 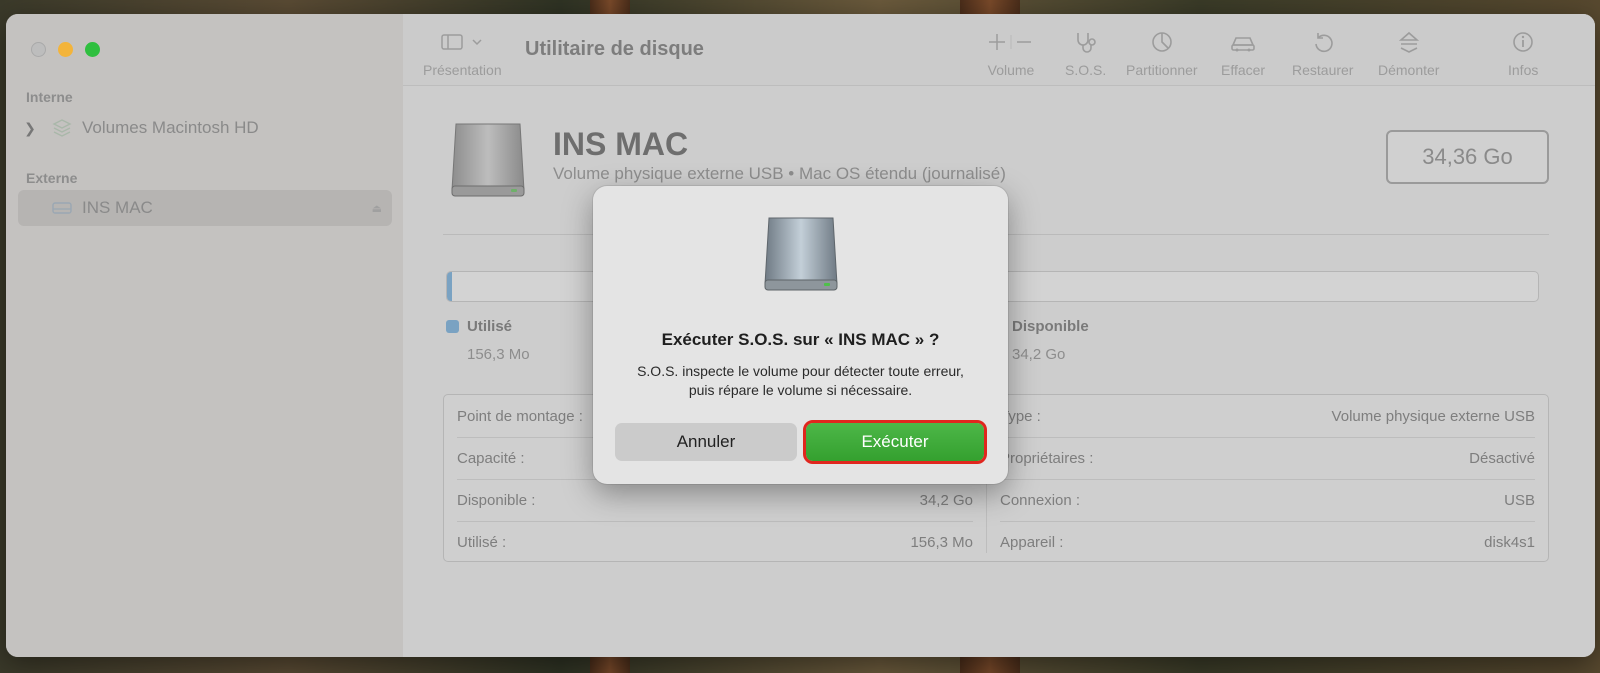 What do you see at coordinates (946, 500) in the screenshot?
I see `info-value: 34,2 Go` at bounding box center [946, 500].